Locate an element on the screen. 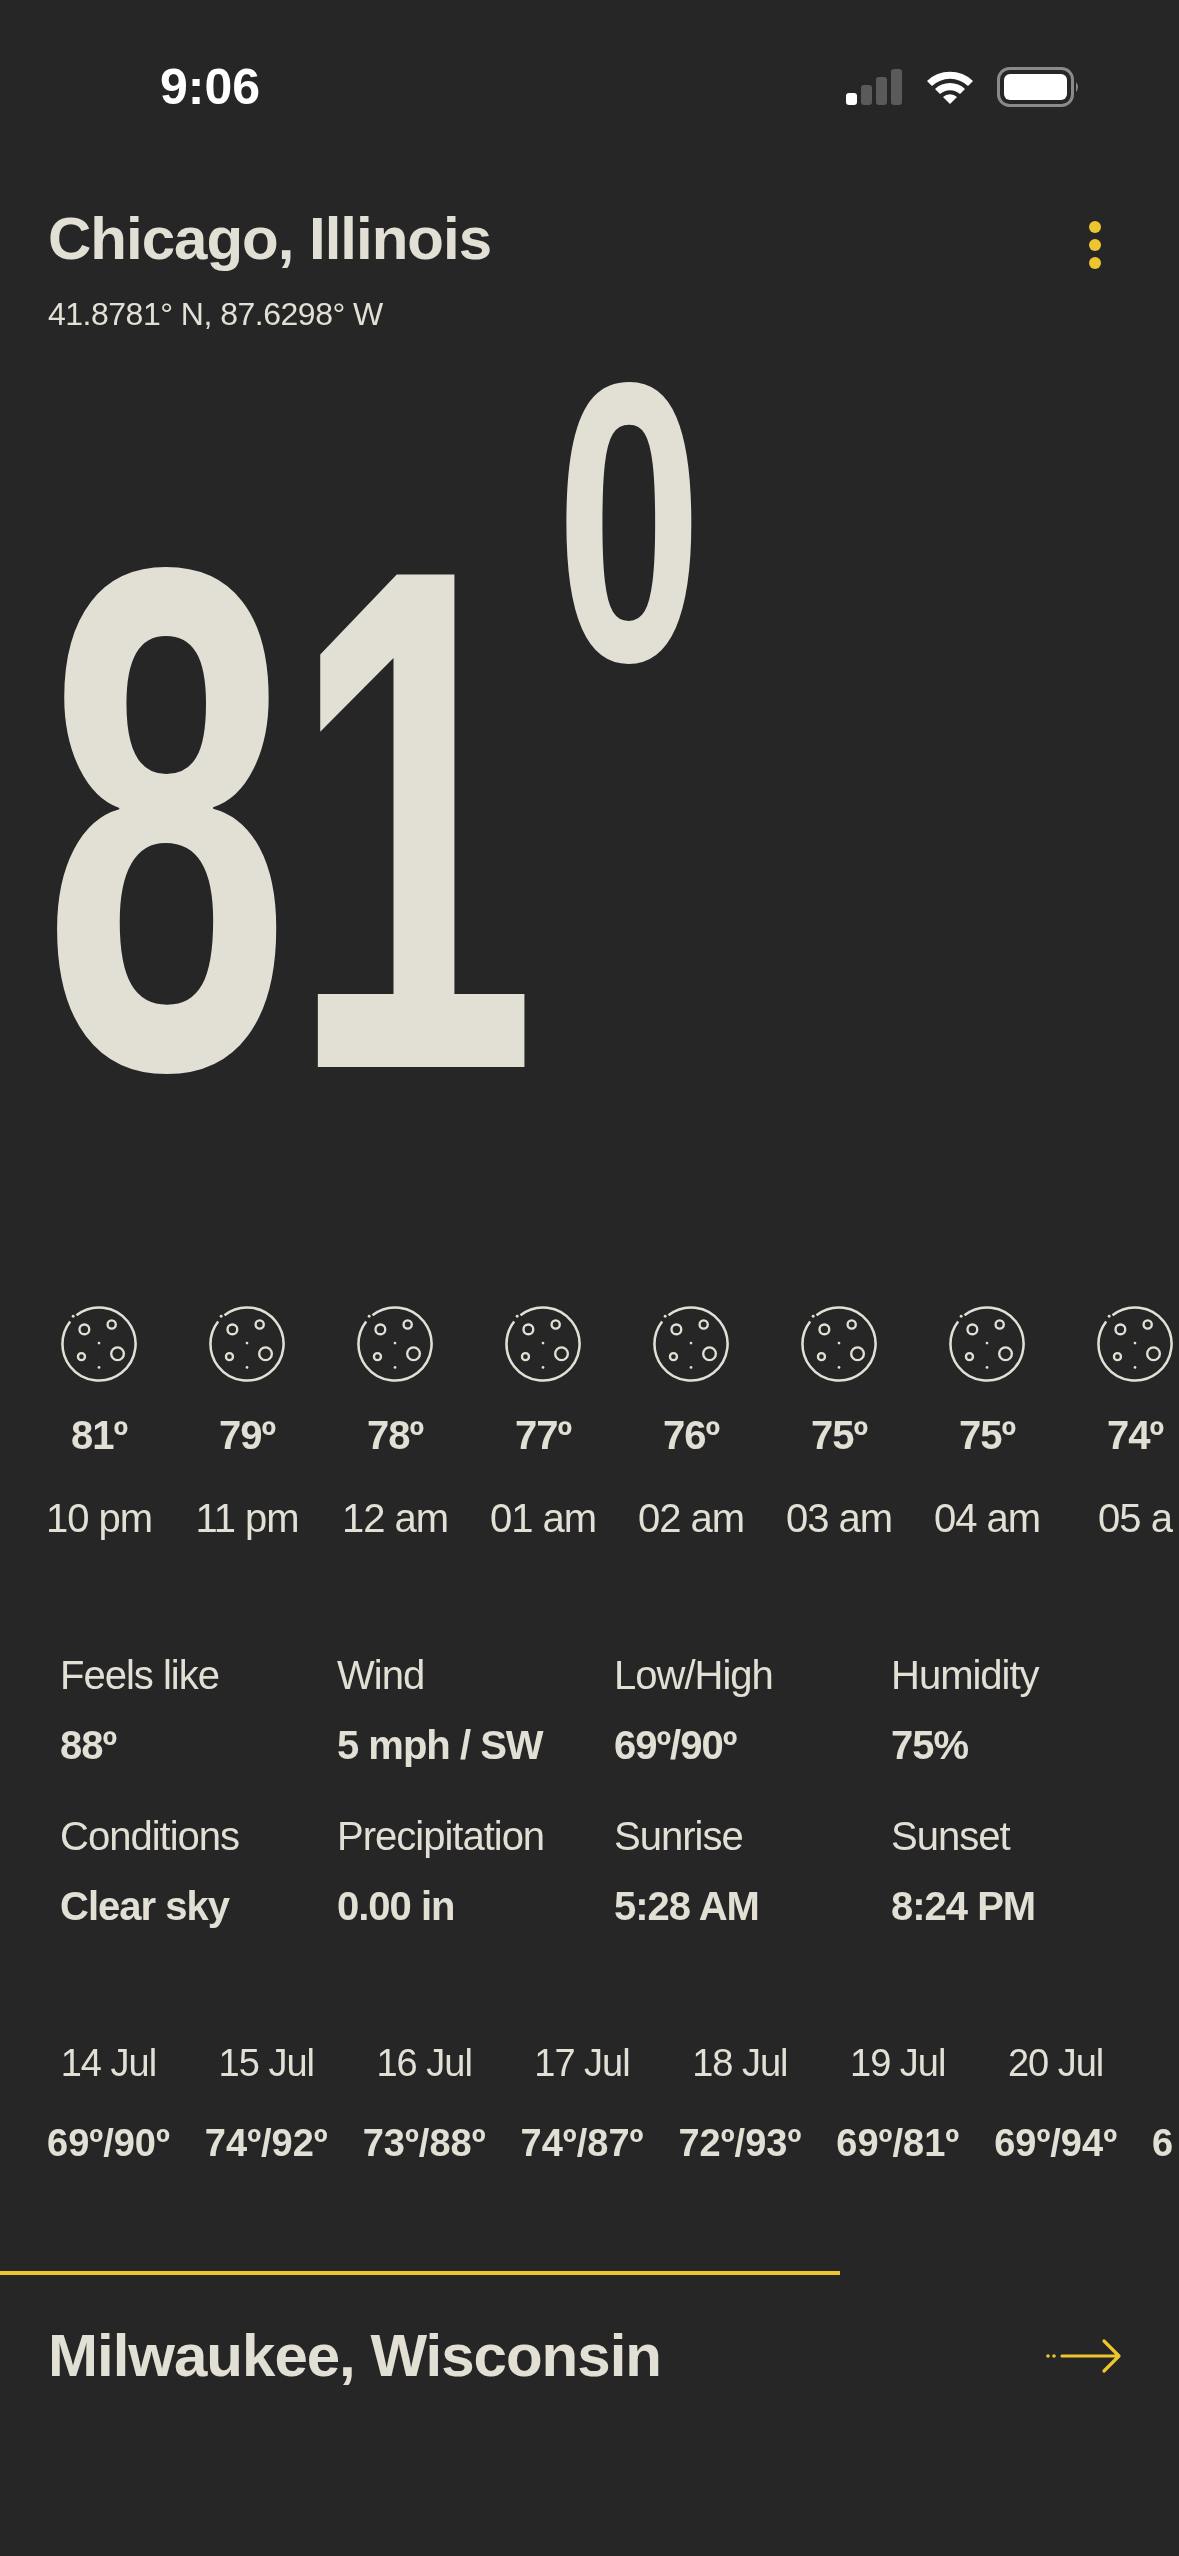  daily-date: 17 Jul is located at coordinates (582, 2063).